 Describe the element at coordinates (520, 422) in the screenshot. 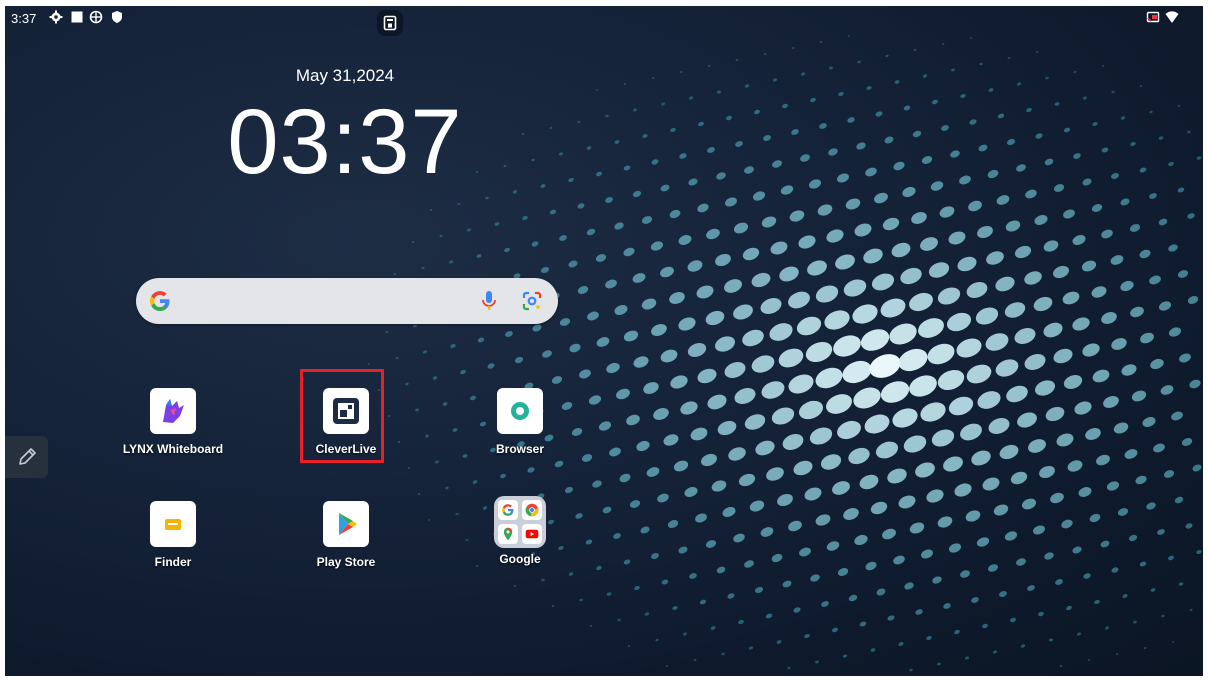

I see `app-browser: Browser` at that location.